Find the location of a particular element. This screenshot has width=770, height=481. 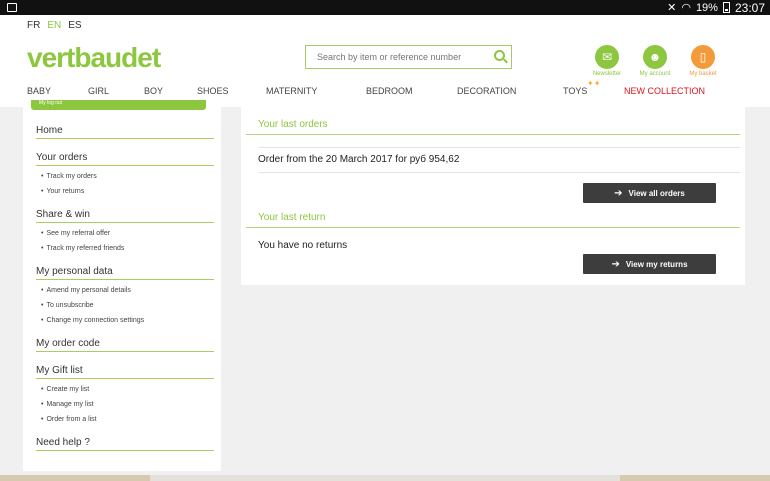

language-switcher: FR EN ES is located at coordinates (54, 25).